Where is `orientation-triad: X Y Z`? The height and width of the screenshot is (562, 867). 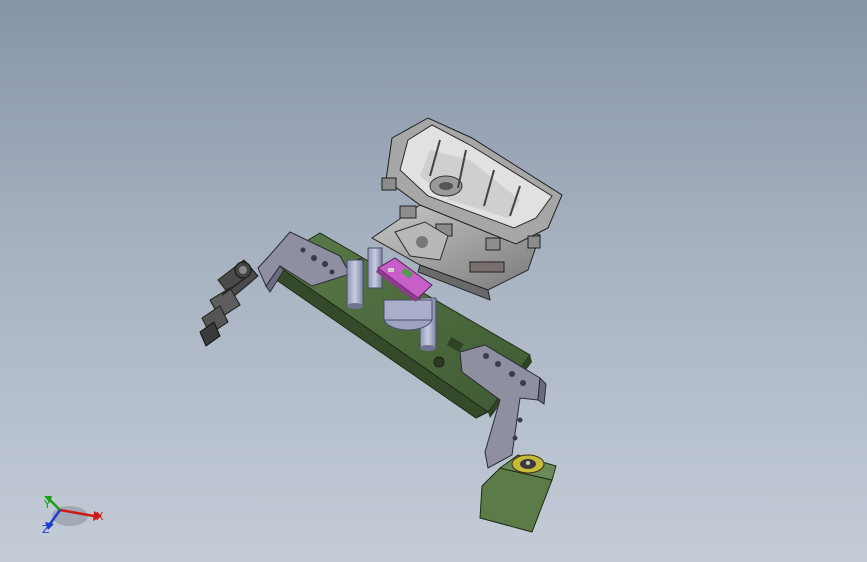
orientation-triad: X Y Z is located at coordinates (73, 516).